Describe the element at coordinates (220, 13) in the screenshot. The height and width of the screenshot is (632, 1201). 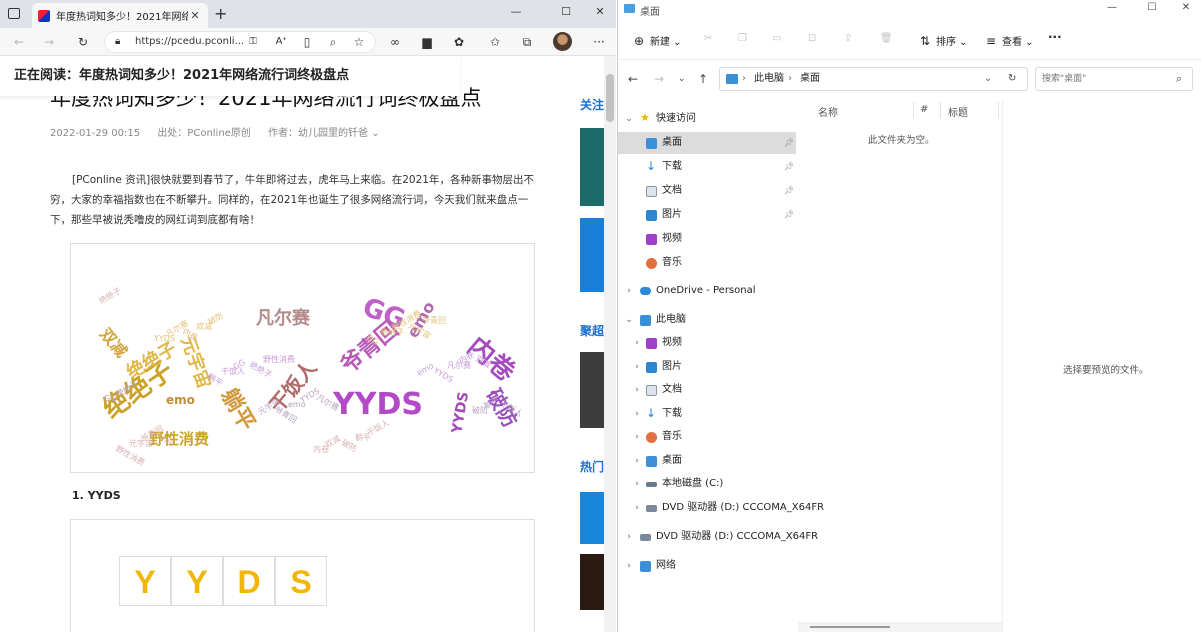
I see `new-tab-icon: +` at that location.